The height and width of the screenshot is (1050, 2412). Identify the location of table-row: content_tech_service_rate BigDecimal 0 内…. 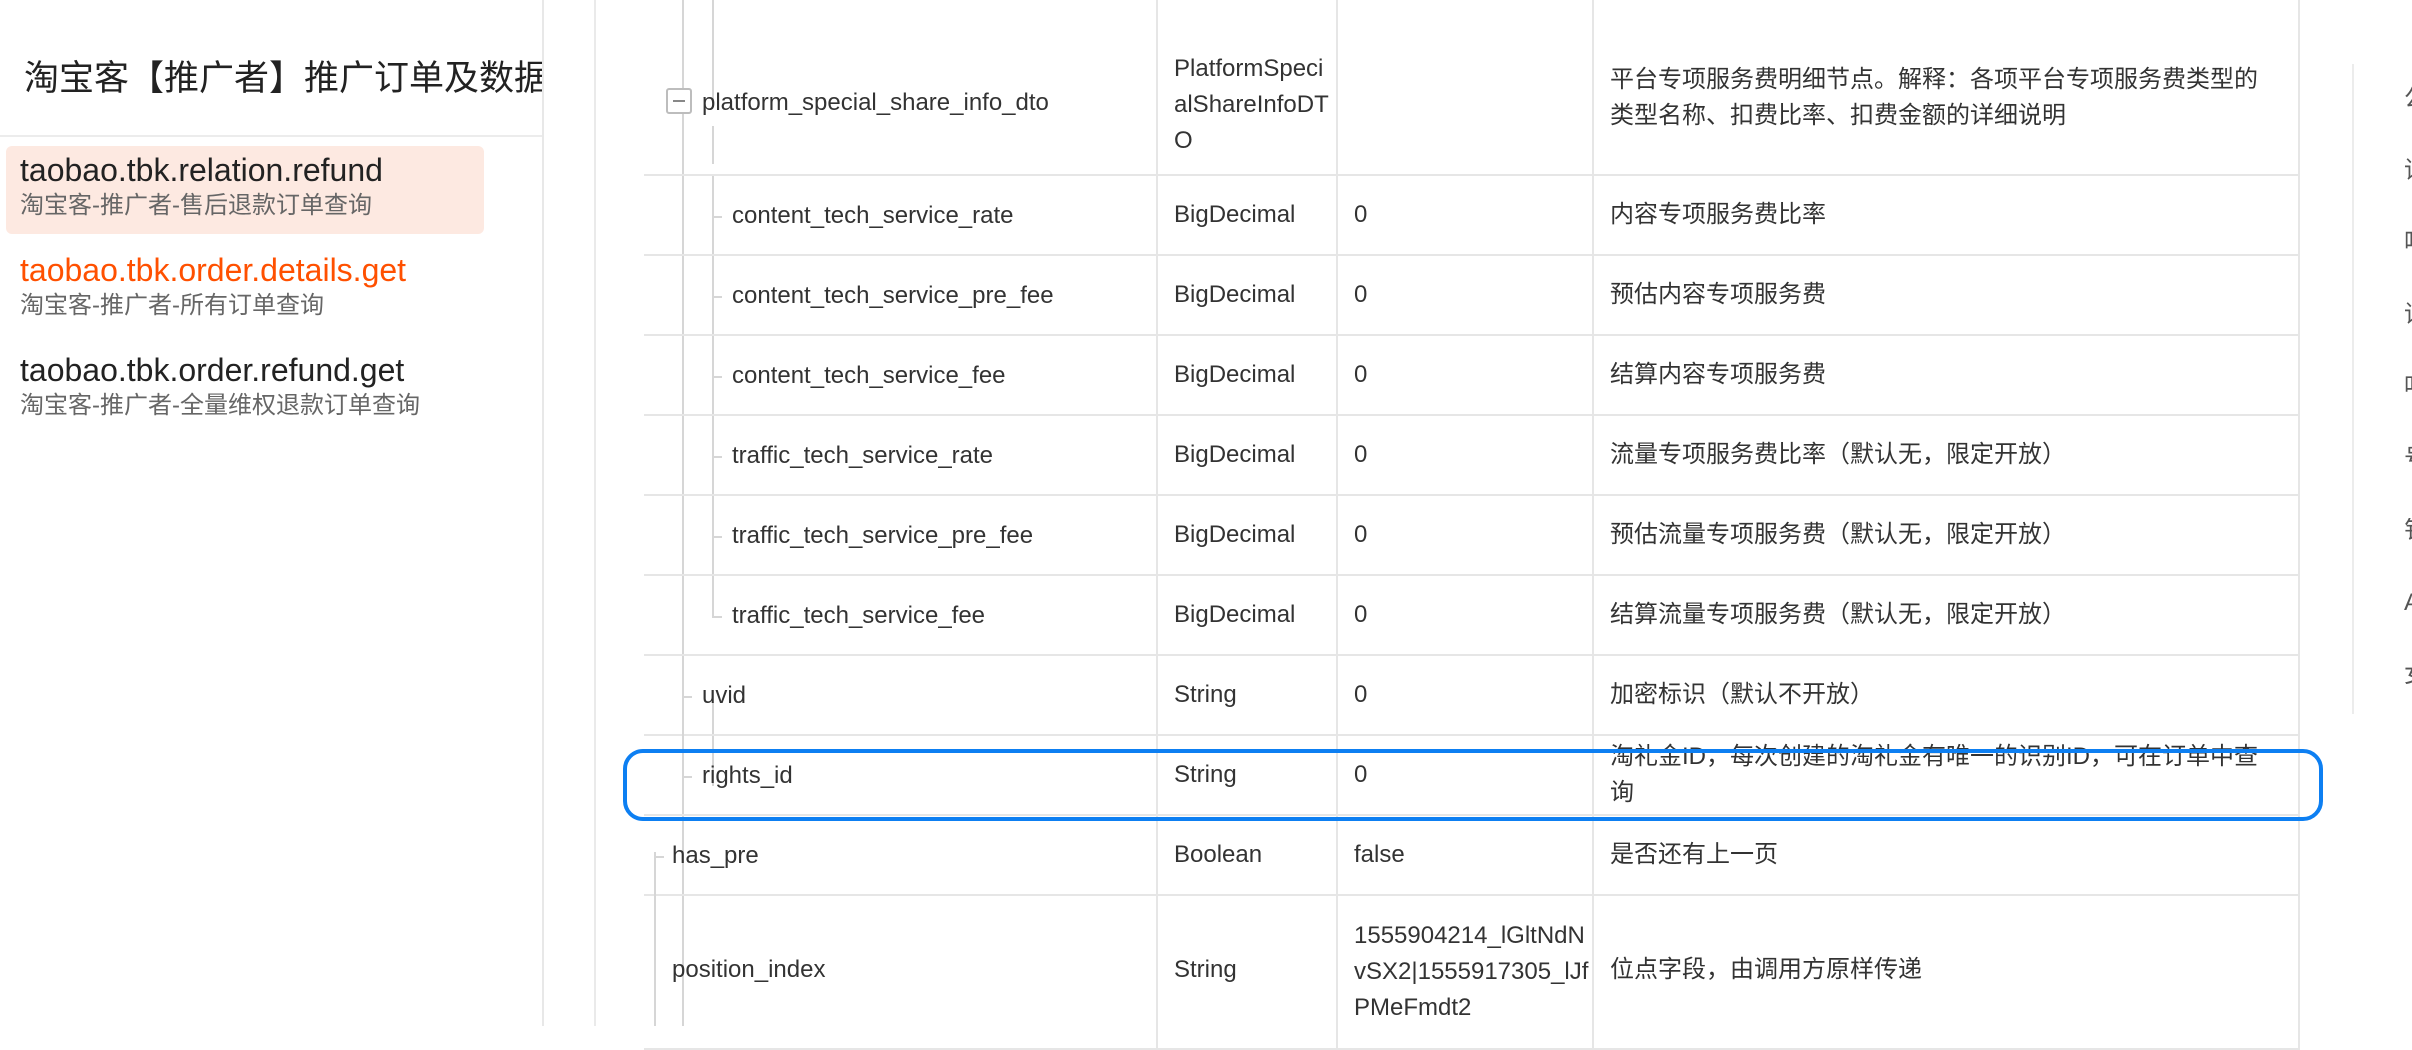
(1472, 216).